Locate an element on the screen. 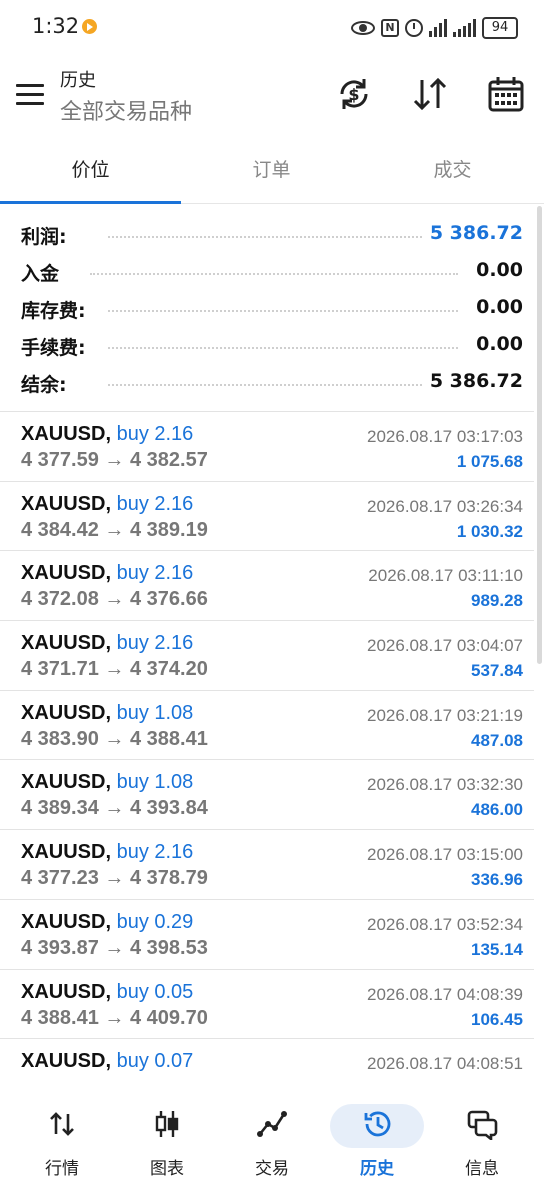 The image size is (544, 1200). deal-time: 2026.08.17 03:26:34 is located at coordinates (445, 506).